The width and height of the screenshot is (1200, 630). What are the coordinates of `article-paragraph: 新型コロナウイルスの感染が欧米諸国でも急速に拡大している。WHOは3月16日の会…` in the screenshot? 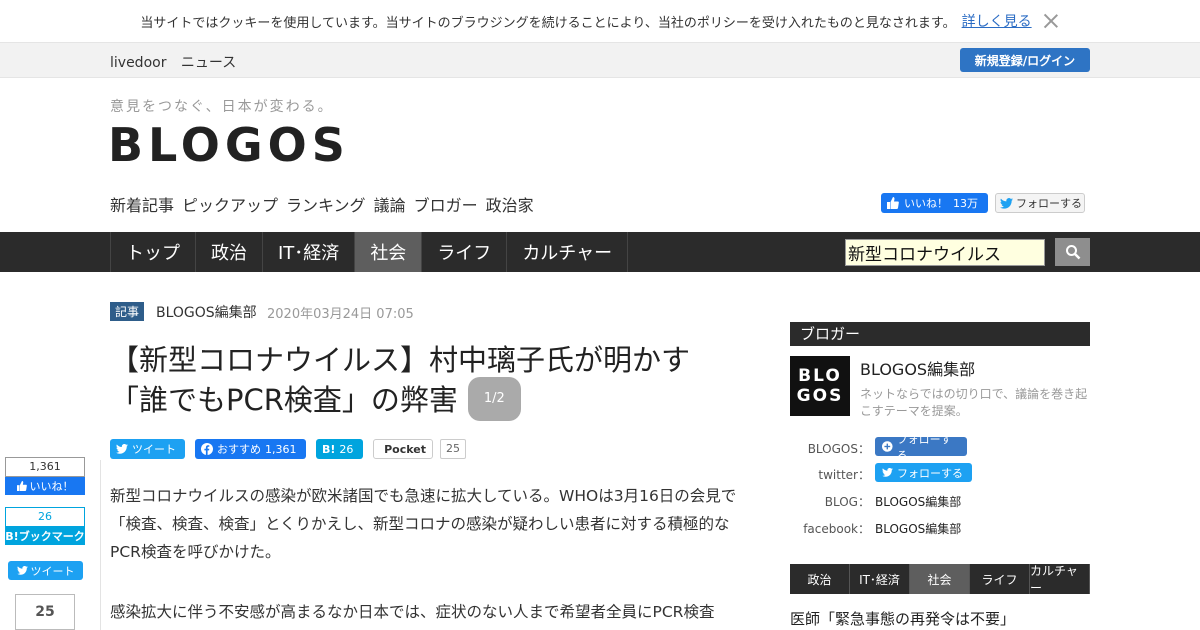 It's located at (423, 524).